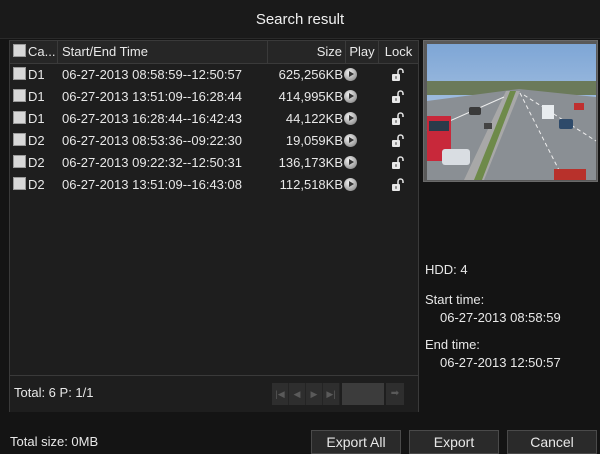  Describe the element at coordinates (300, 19) in the screenshot. I see `window-title: Search result` at that location.